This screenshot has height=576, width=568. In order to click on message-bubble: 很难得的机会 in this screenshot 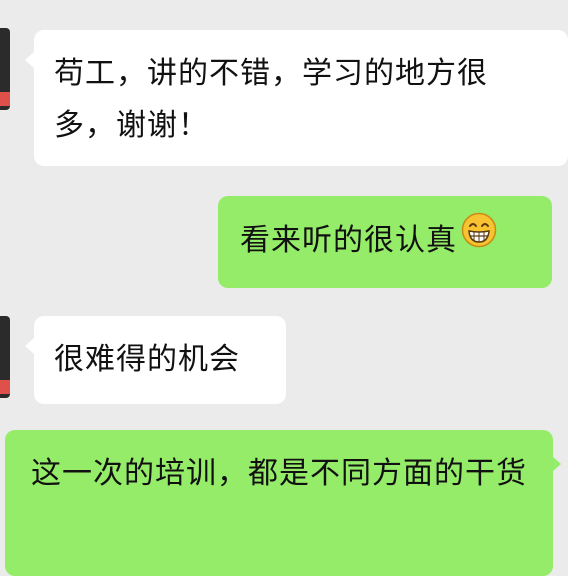, I will do `click(160, 360)`.